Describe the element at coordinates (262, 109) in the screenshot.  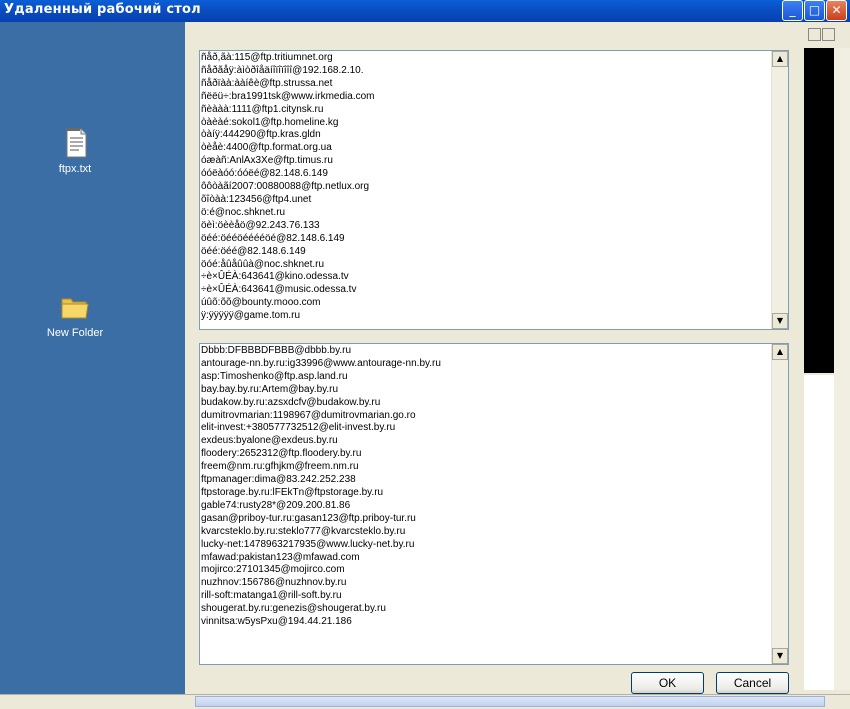
I see `list-line: ñèààà:1111@ftp1.citynsk.ru` at that location.